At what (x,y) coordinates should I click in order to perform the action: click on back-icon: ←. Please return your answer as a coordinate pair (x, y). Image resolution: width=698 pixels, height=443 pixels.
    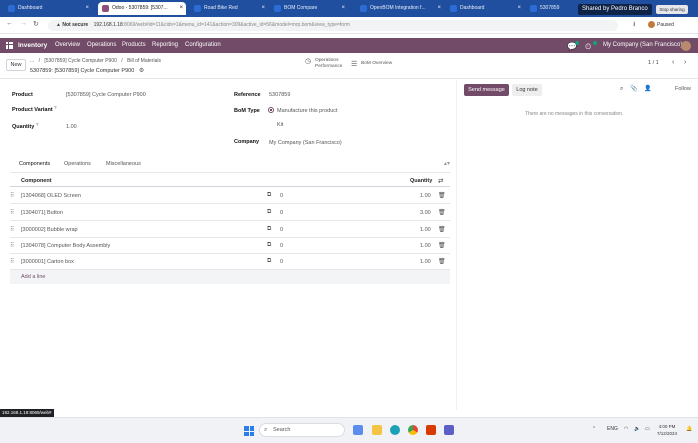
    Looking at the image, I should click on (9, 23).